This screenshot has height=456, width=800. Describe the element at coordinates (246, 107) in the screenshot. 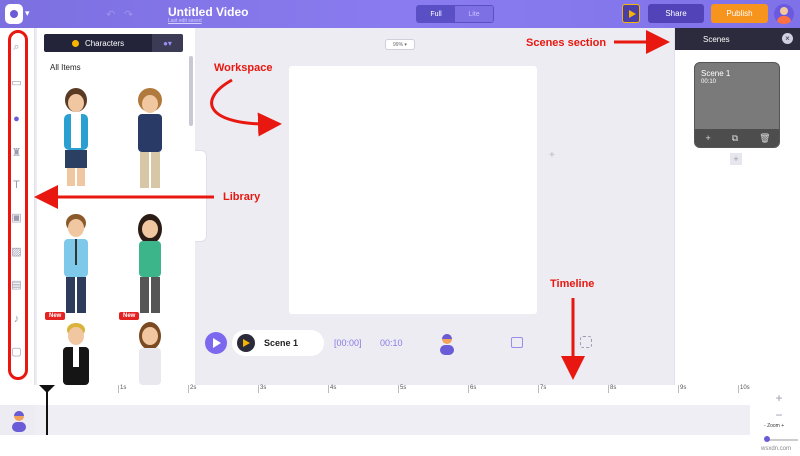

I see `workspace-arrow` at that location.